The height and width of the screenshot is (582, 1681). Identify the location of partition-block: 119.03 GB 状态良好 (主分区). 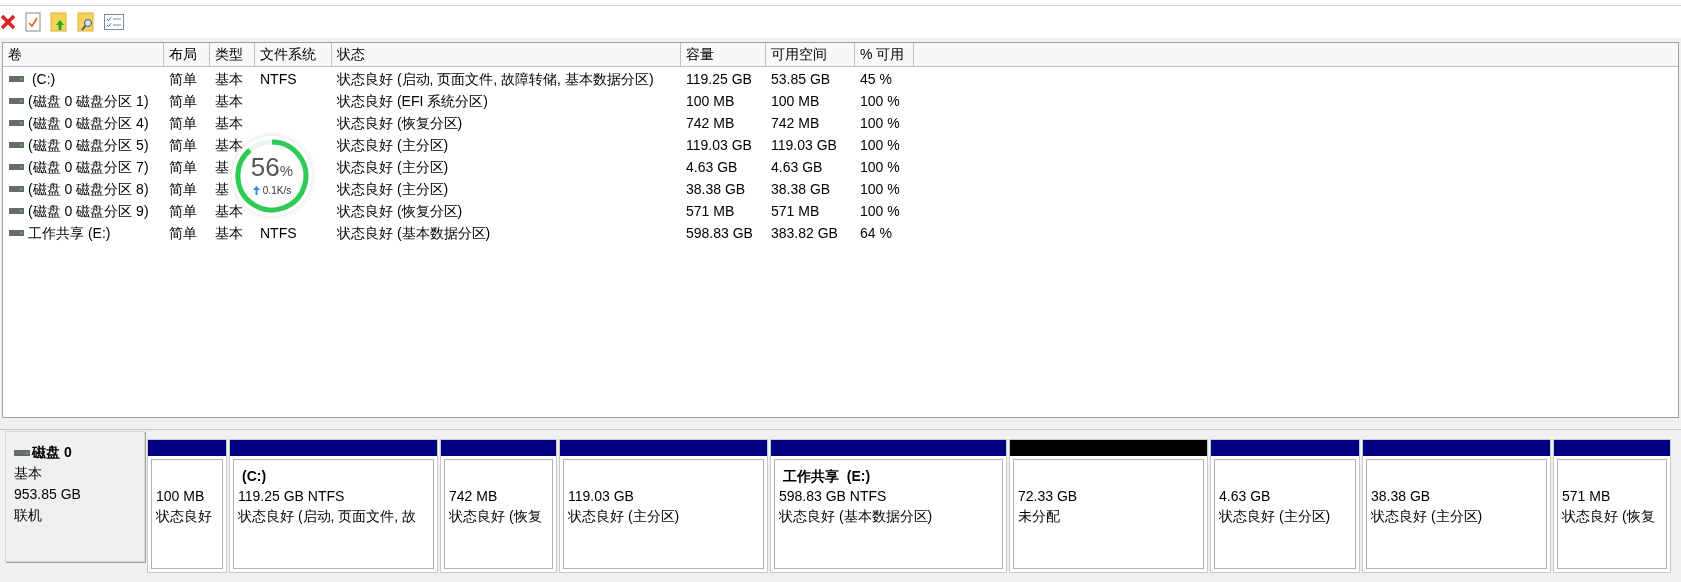
(663, 506).